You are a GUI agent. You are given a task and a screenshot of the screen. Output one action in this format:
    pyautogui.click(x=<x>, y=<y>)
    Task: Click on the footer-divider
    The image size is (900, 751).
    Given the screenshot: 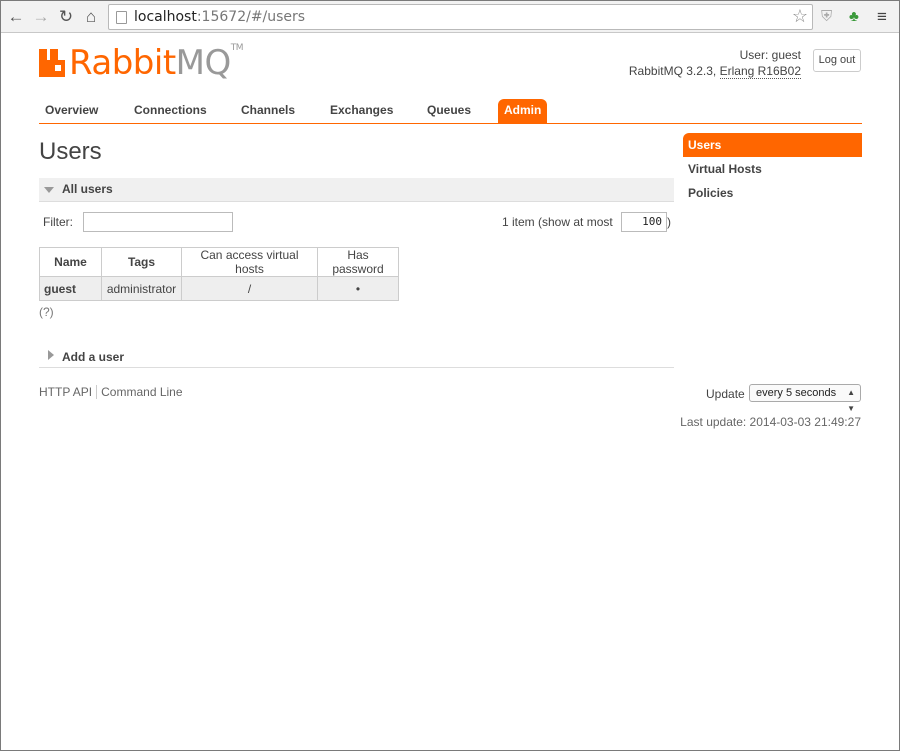 What is the action you would take?
    pyautogui.click(x=97, y=392)
    